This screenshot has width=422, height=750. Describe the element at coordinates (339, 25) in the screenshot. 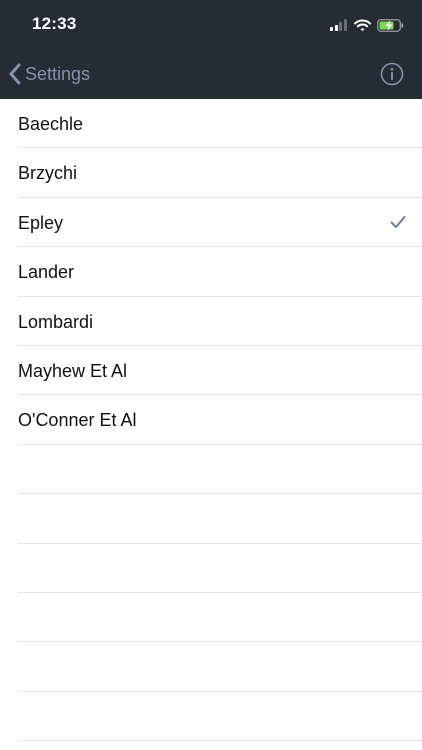

I see `cellular-signal-icon` at that location.